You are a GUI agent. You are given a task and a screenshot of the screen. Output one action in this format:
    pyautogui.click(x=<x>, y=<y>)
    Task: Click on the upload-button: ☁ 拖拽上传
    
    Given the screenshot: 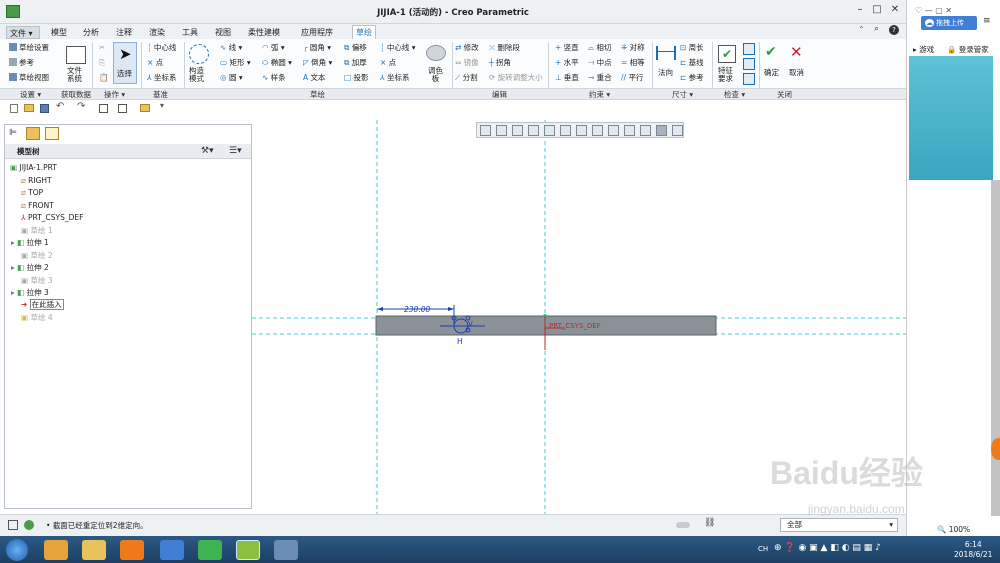 What is the action you would take?
    pyautogui.click(x=949, y=23)
    